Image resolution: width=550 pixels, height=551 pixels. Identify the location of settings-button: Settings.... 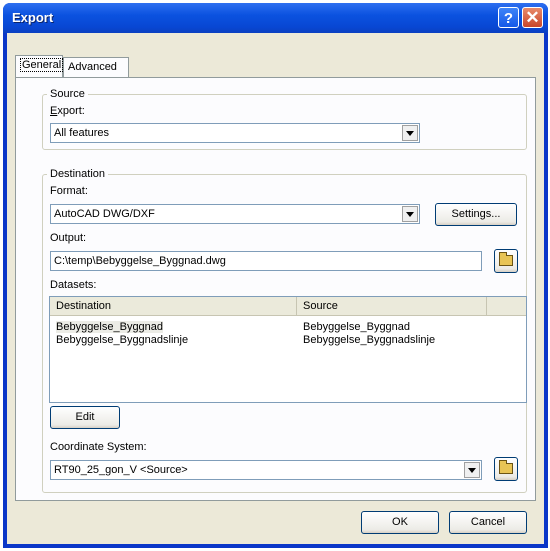
(476, 214).